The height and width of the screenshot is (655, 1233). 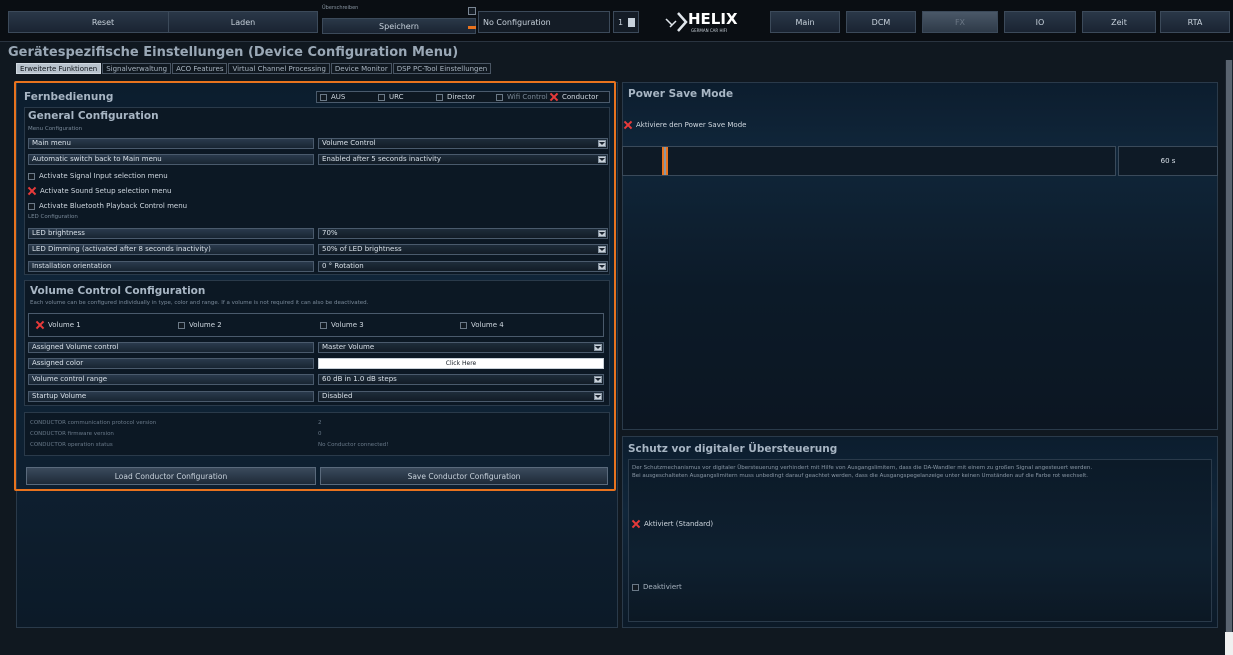 I want to click on volume-range-select: 60 dB in 1.0 dB steps, so click(x=461, y=379).